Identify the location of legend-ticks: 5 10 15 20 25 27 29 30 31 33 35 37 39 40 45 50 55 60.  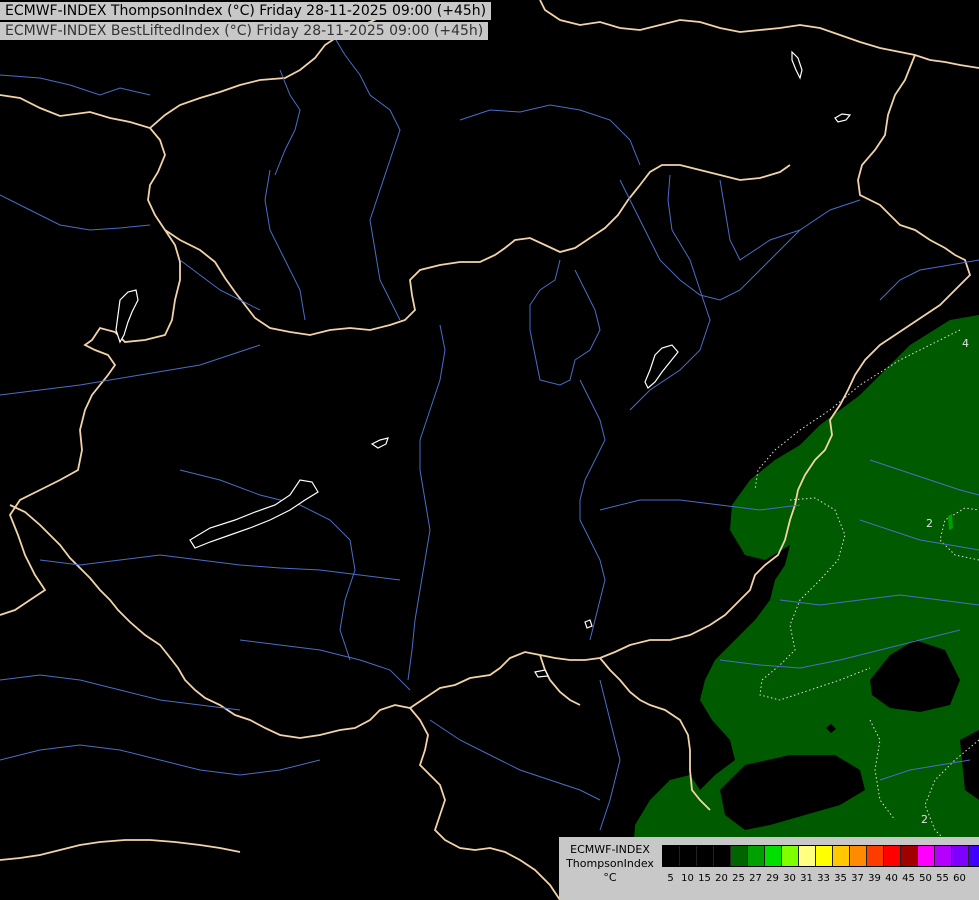
(815, 878).